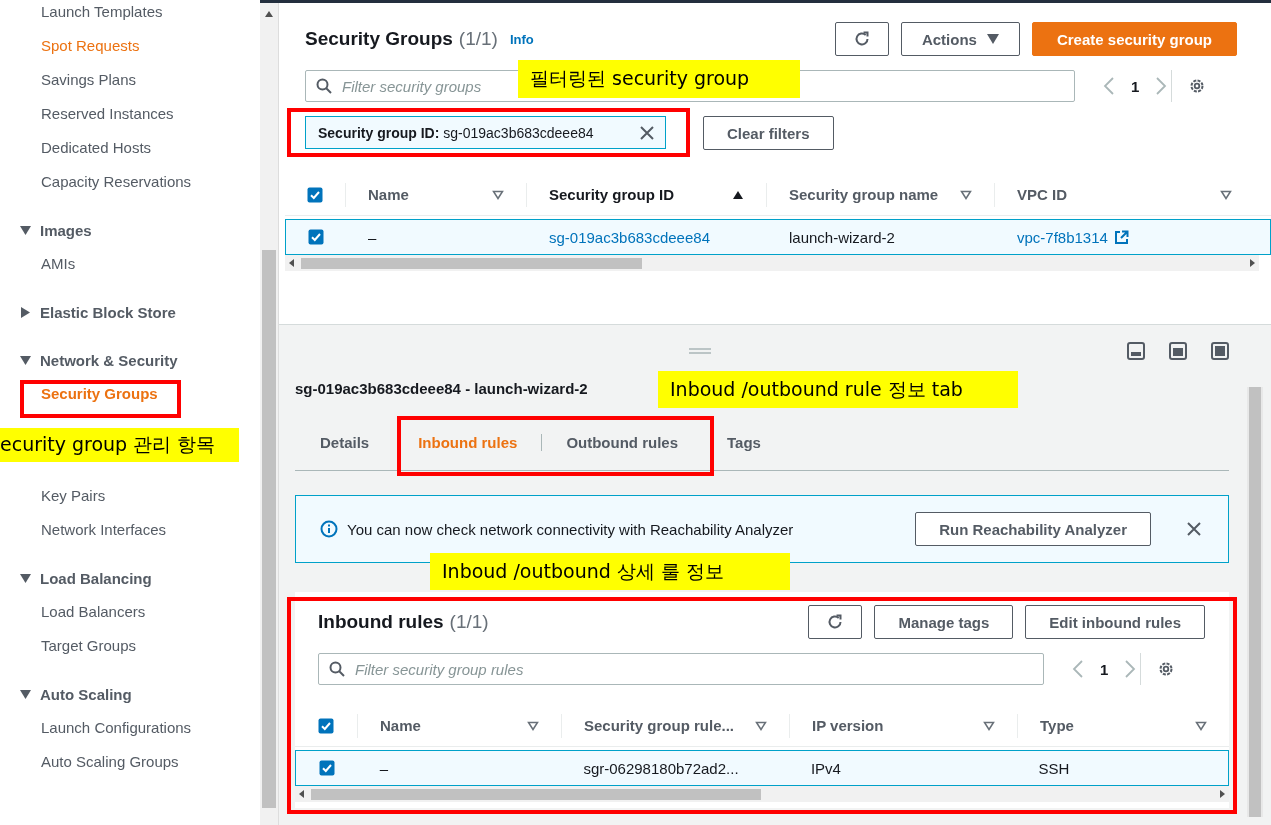 The height and width of the screenshot is (825, 1271). What do you see at coordinates (130, 762) in the screenshot?
I see `sidebar-item: Auto Scaling Groups` at bounding box center [130, 762].